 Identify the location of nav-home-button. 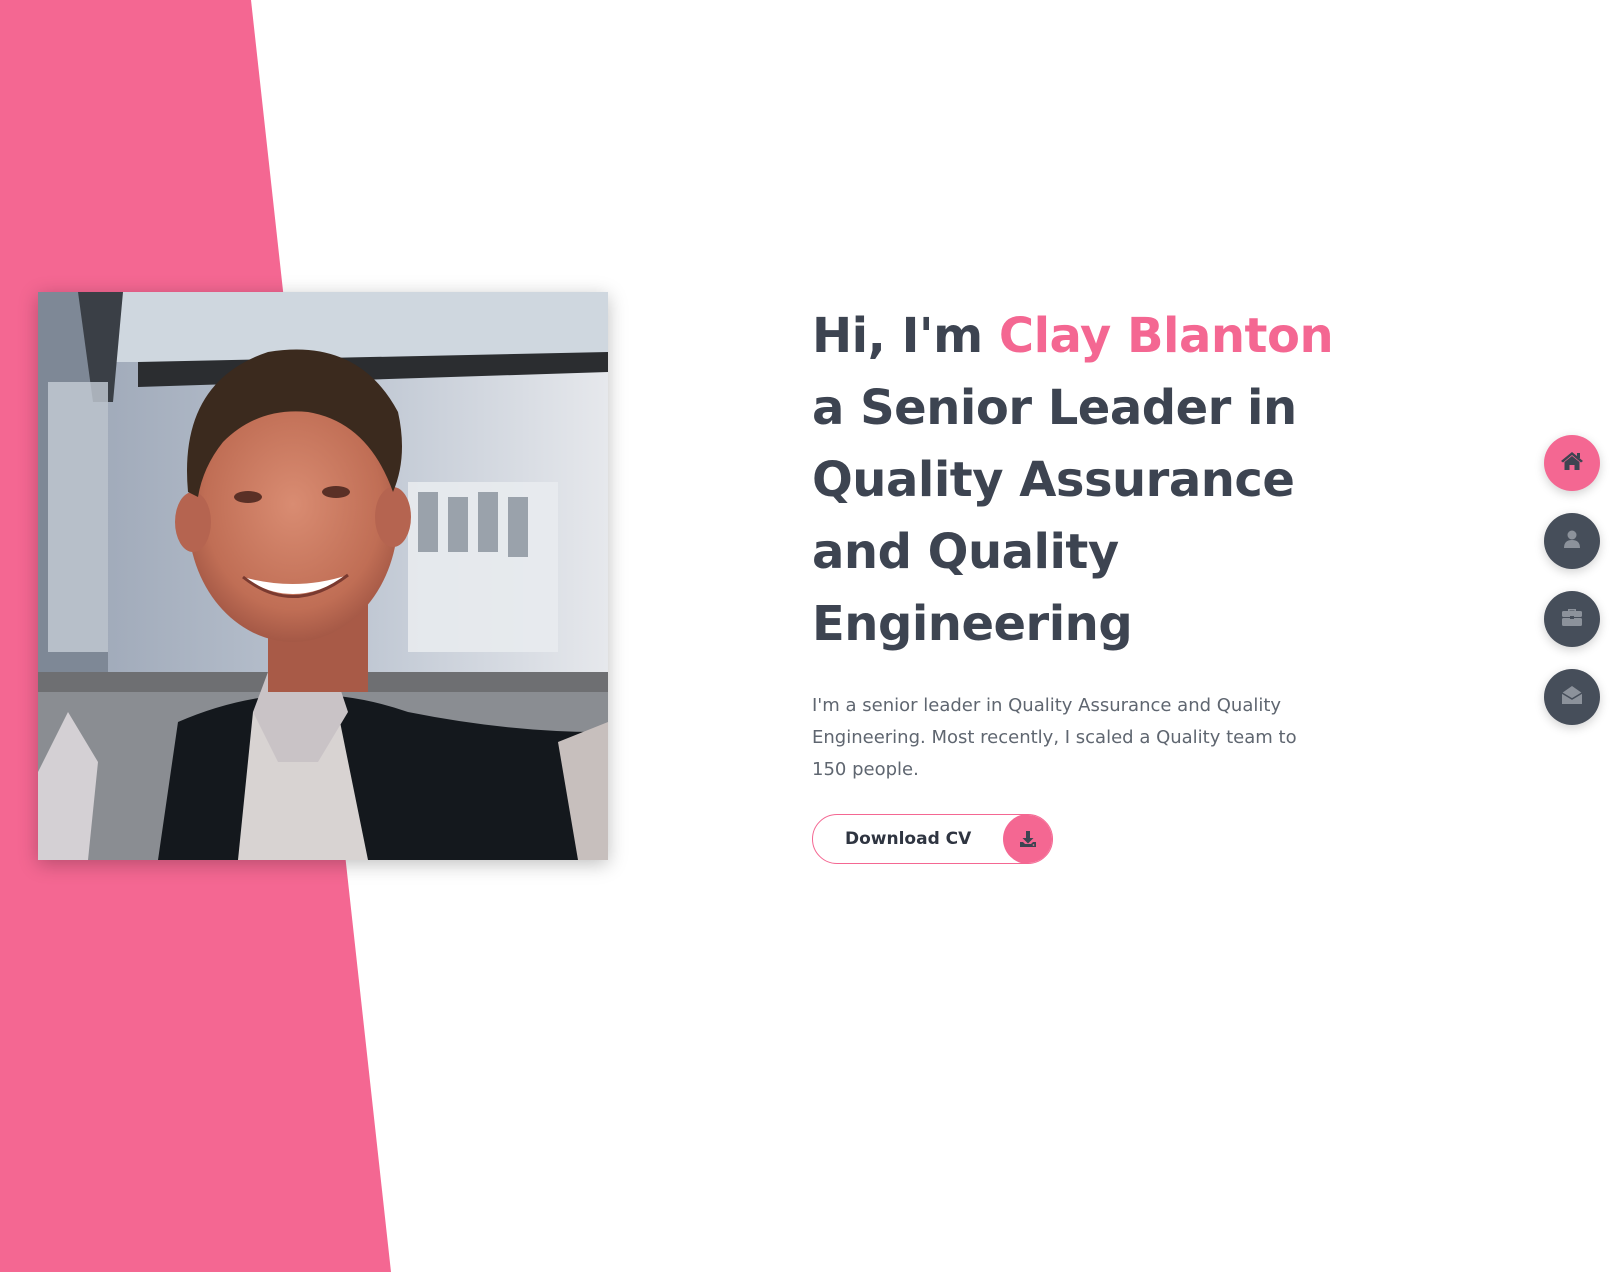
(1572, 463).